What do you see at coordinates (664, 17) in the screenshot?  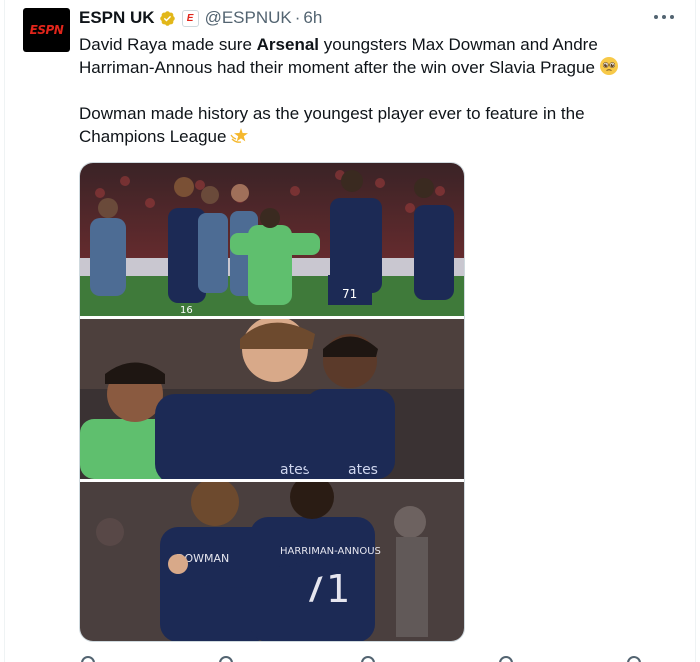 I see `more-options-icon` at bounding box center [664, 17].